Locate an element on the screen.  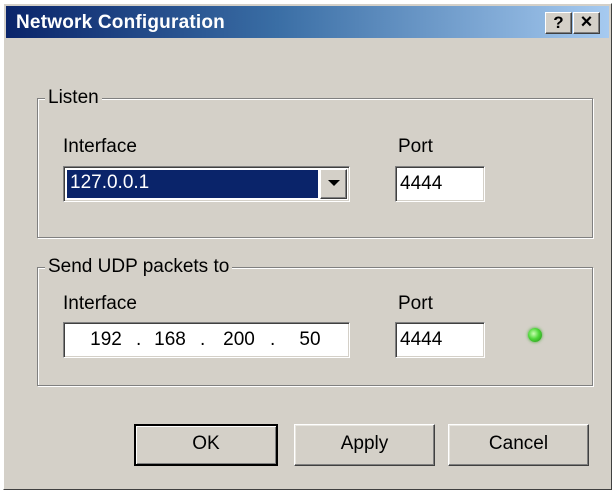
listen-interface-combobox: 127.0.0.1 is located at coordinates (206, 184).